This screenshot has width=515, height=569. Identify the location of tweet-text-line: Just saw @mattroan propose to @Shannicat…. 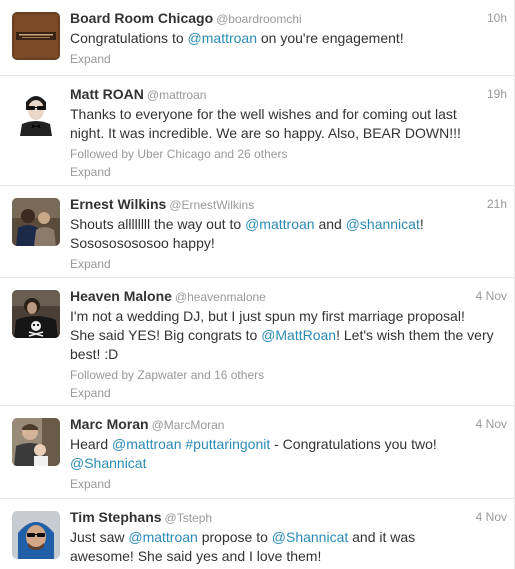
(288, 537).